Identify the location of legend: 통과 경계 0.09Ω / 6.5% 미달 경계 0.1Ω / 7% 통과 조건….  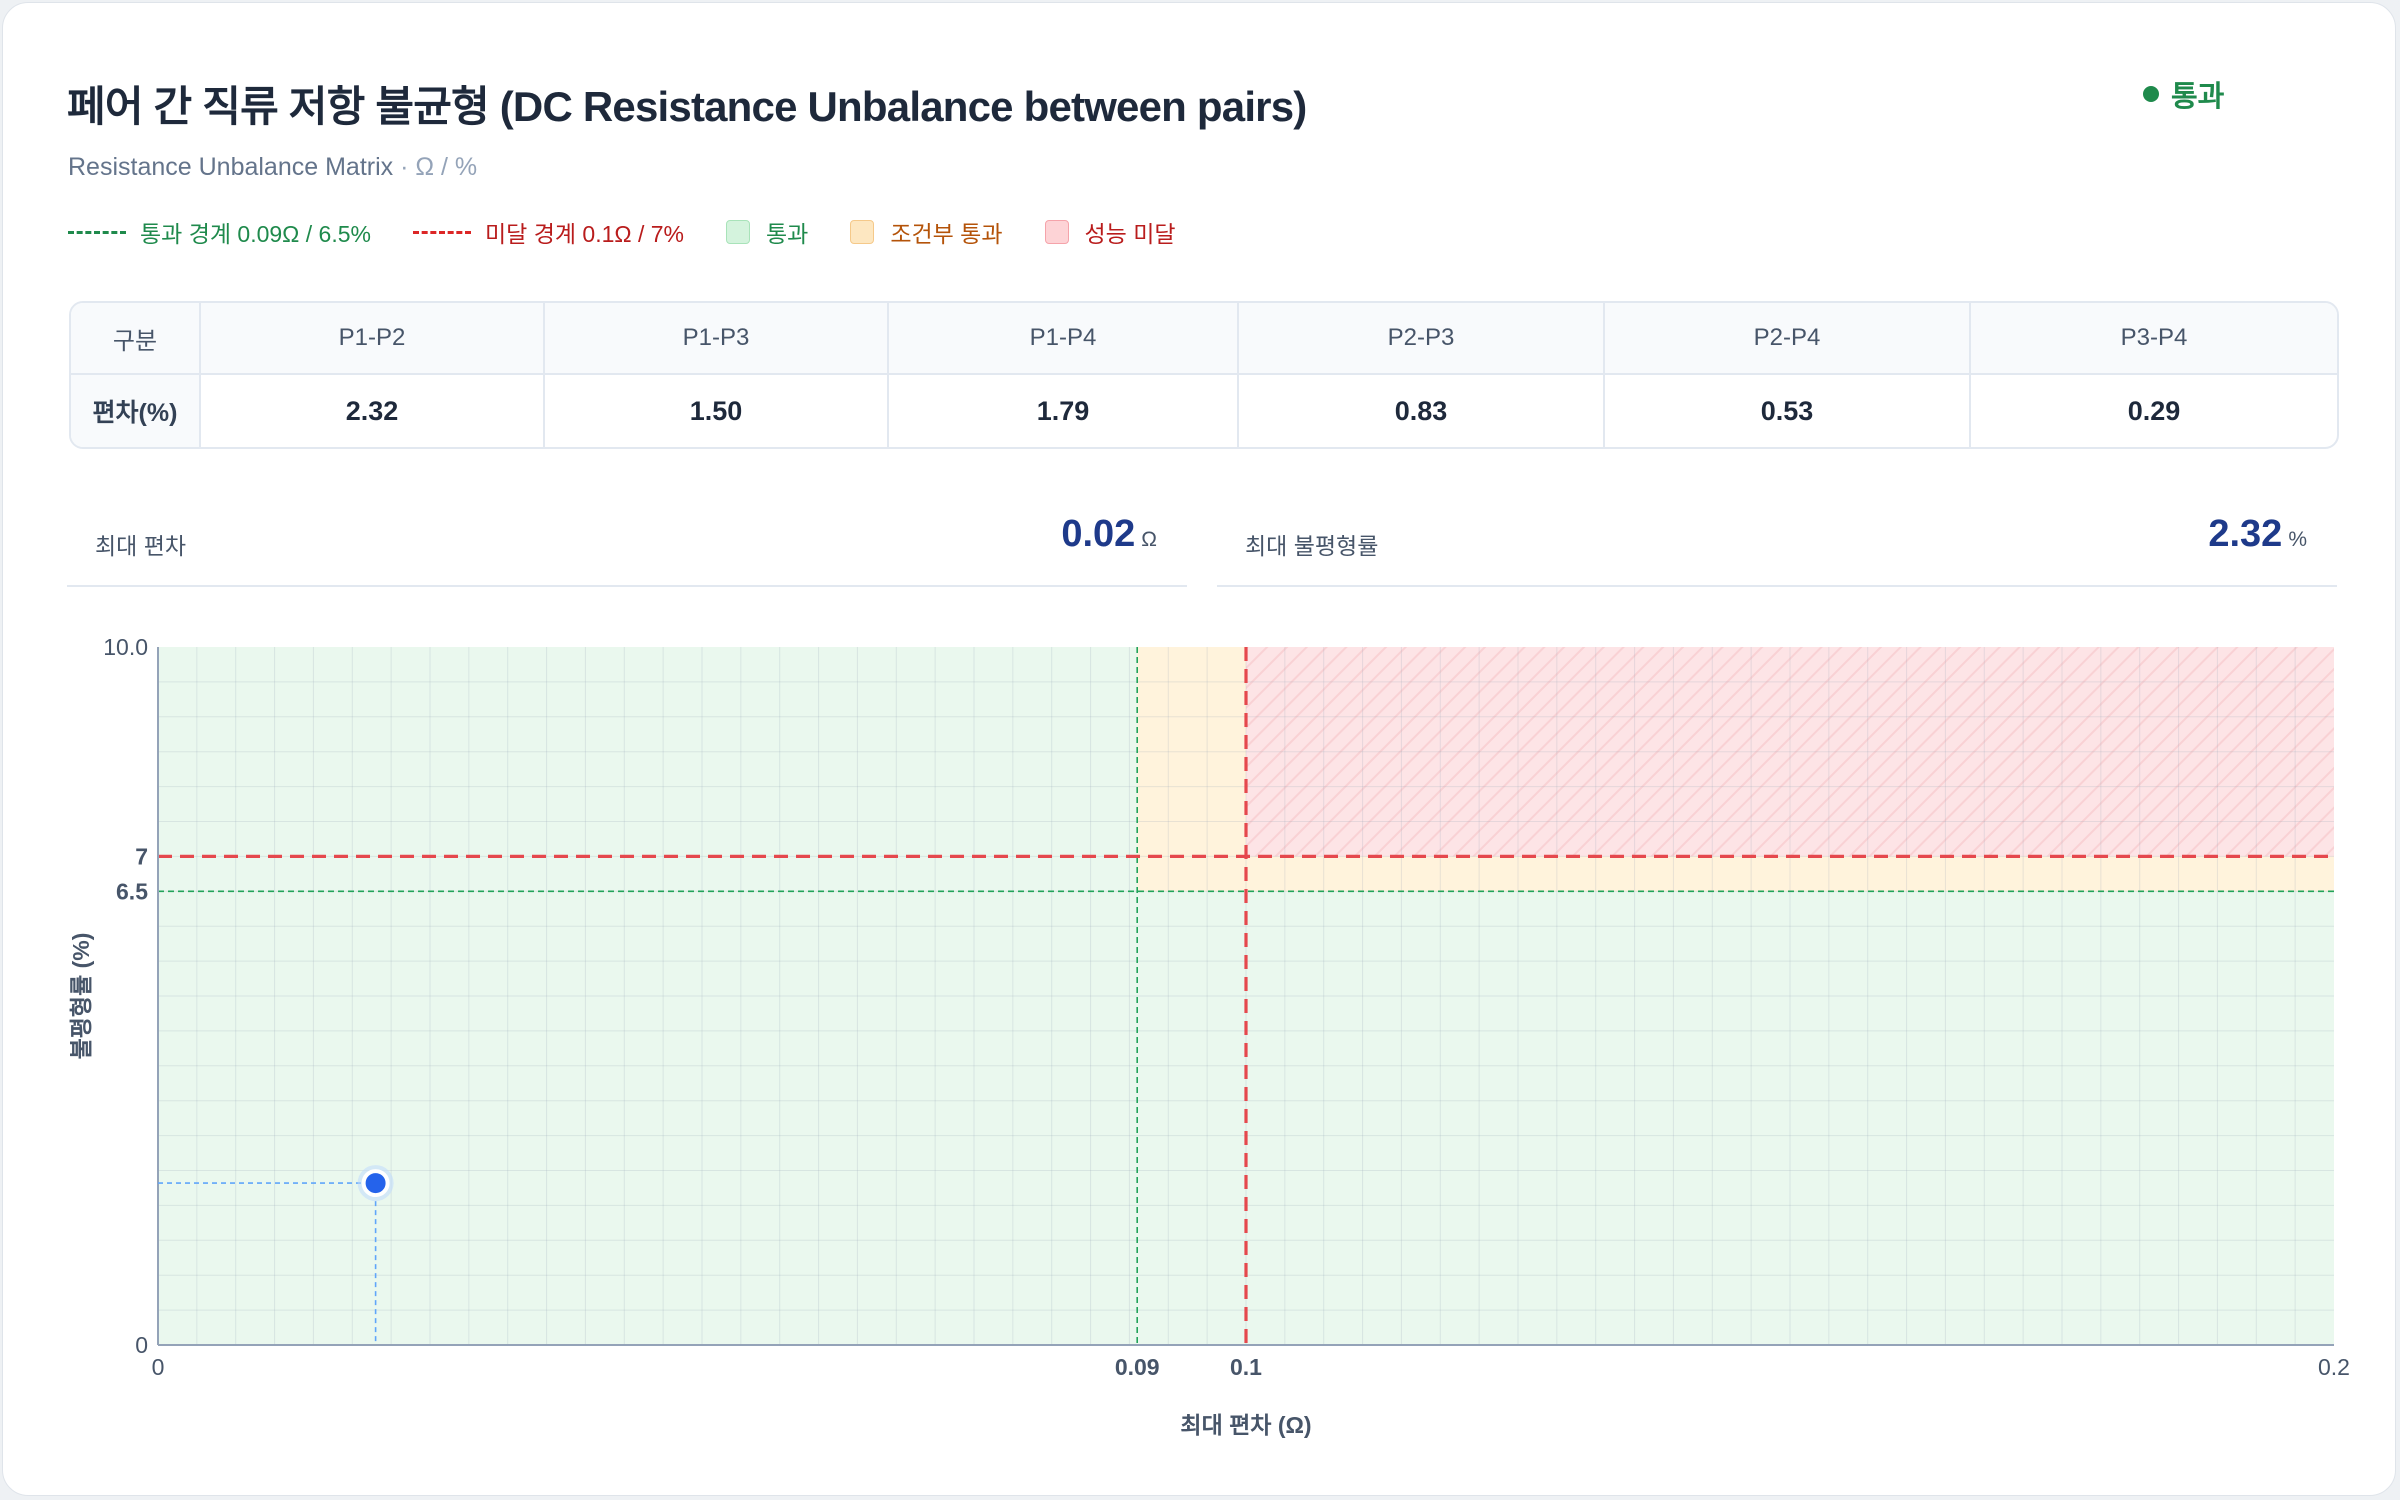
(643, 232).